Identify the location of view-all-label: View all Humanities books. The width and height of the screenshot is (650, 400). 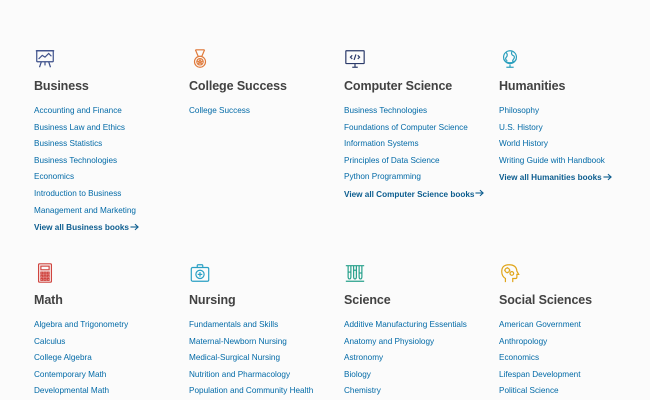
(550, 178).